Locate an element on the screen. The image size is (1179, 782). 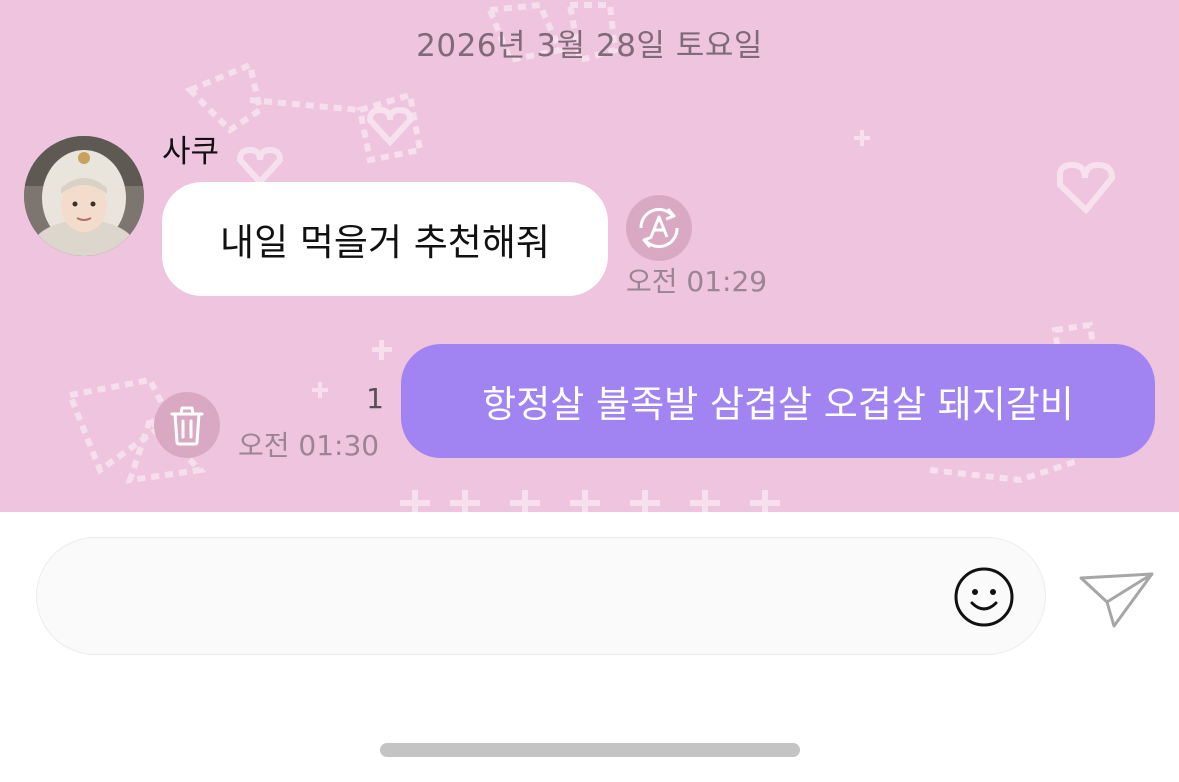
paper-plane-icon is located at coordinates (1116, 600).